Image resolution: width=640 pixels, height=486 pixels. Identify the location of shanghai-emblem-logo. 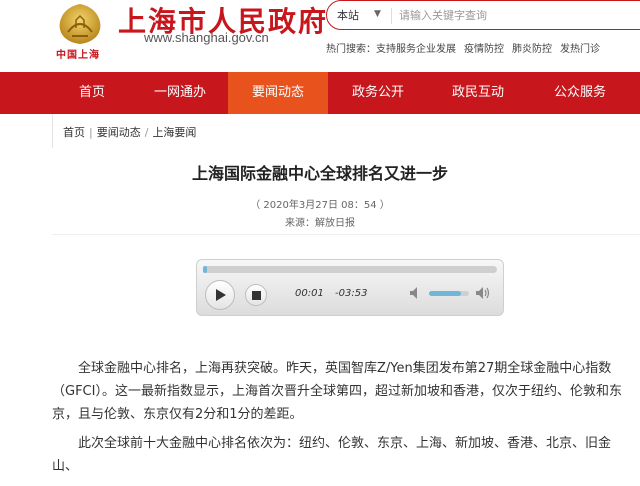
(80, 24).